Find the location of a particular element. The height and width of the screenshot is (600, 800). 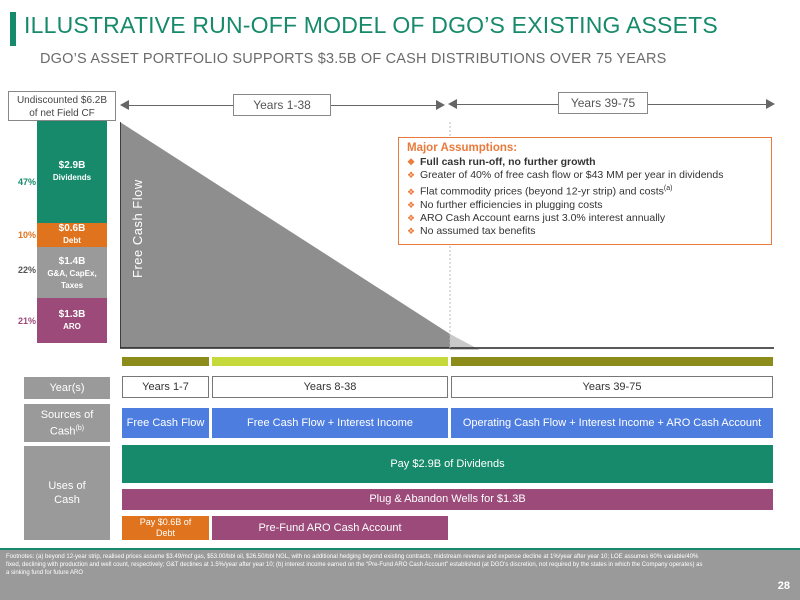

row-label-uses: Uses of Cash is located at coordinates (67, 493).